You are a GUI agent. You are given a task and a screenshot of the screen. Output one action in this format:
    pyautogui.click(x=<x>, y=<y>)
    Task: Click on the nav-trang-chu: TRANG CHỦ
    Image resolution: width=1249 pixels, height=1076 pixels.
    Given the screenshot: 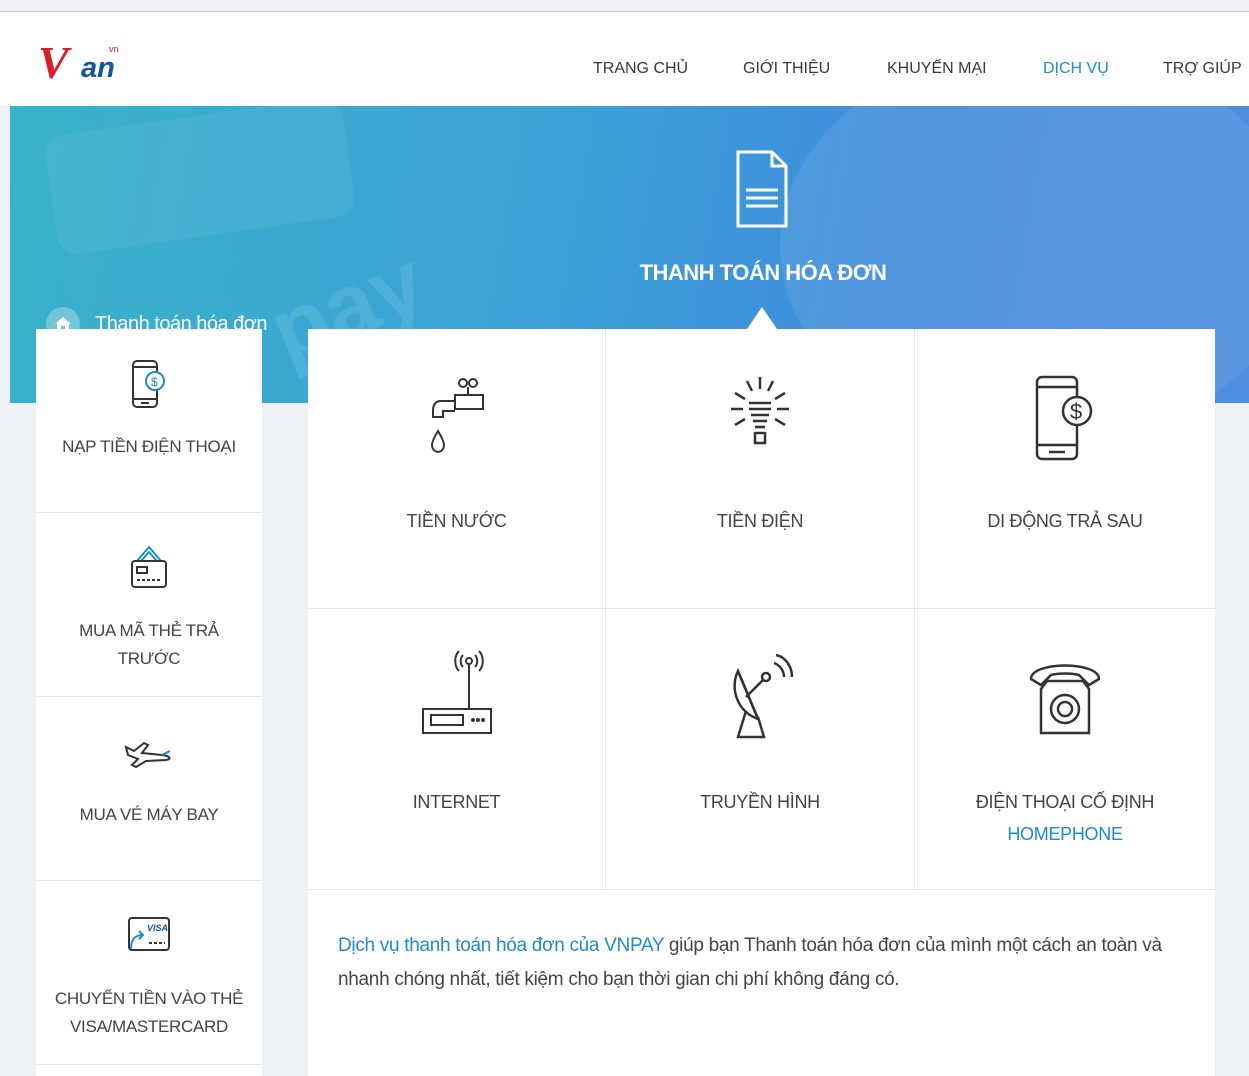 What is the action you would take?
    pyautogui.click(x=640, y=69)
    